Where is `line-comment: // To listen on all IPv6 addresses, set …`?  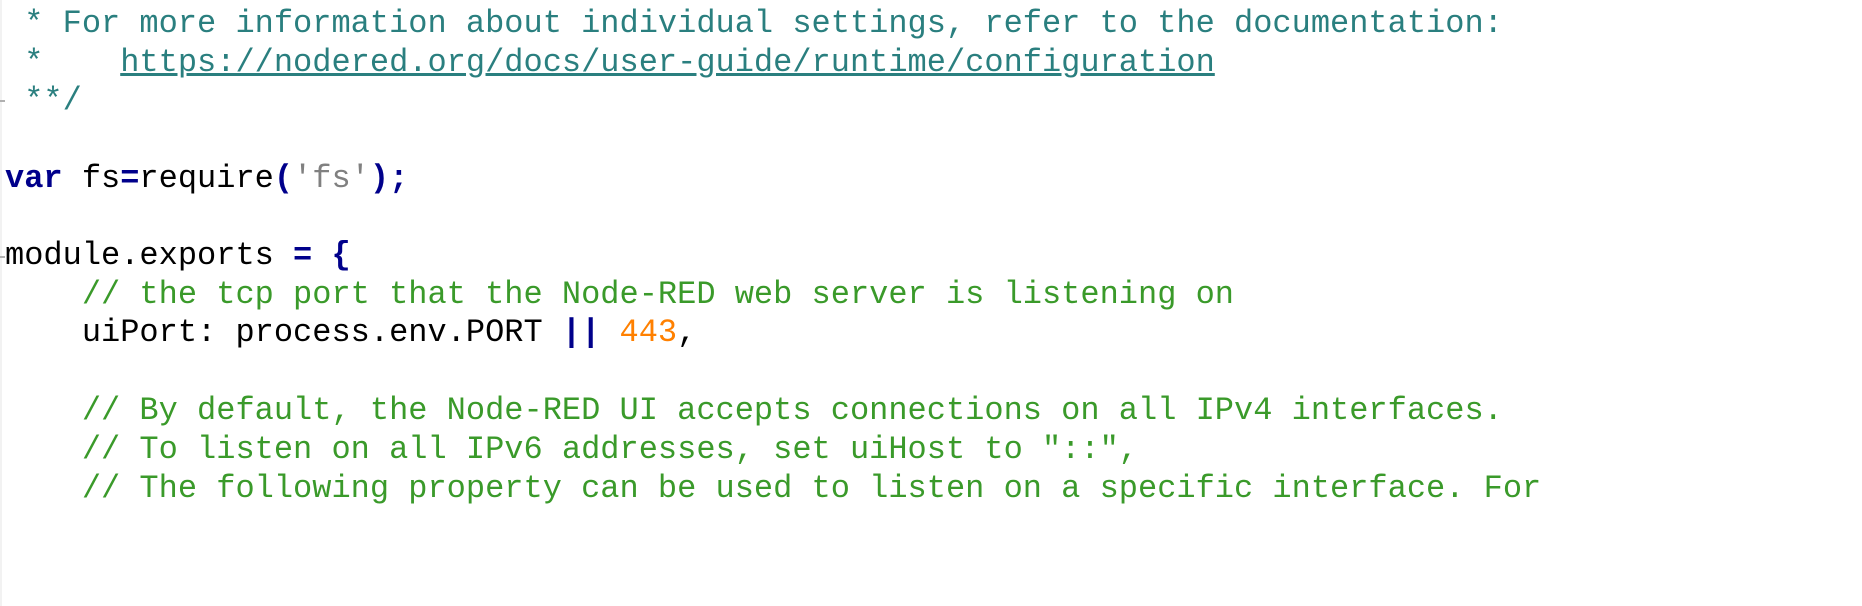 line-comment: // To listen on all IPv6 addresses, set … is located at coordinates (609, 449).